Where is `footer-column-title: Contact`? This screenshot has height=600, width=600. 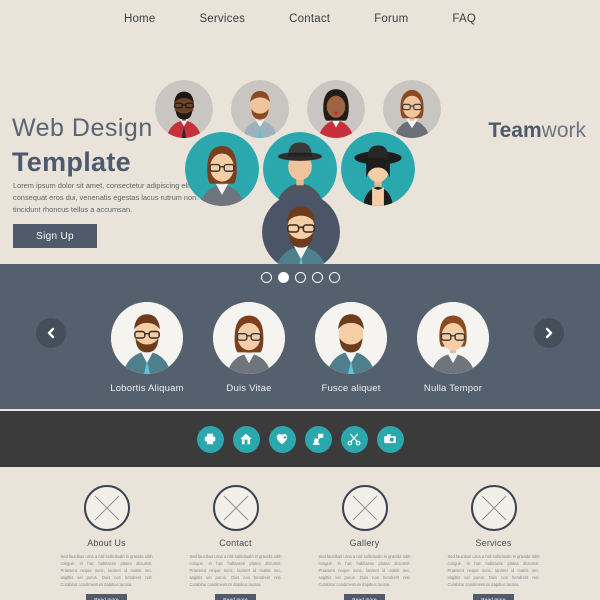
footer-column-title: Contact is located at coordinates (235, 543).